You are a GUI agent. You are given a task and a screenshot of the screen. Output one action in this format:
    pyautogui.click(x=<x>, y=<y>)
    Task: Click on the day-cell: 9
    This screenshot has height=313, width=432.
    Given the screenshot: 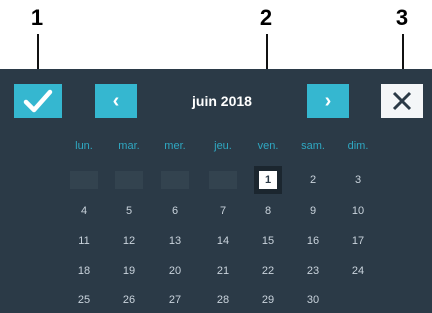 What is the action you would take?
    pyautogui.click(x=313, y=211)
    